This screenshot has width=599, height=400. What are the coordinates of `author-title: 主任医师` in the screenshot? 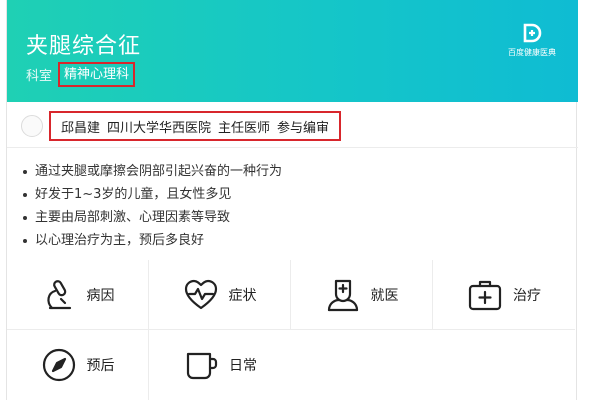 It's located at (244, 128).